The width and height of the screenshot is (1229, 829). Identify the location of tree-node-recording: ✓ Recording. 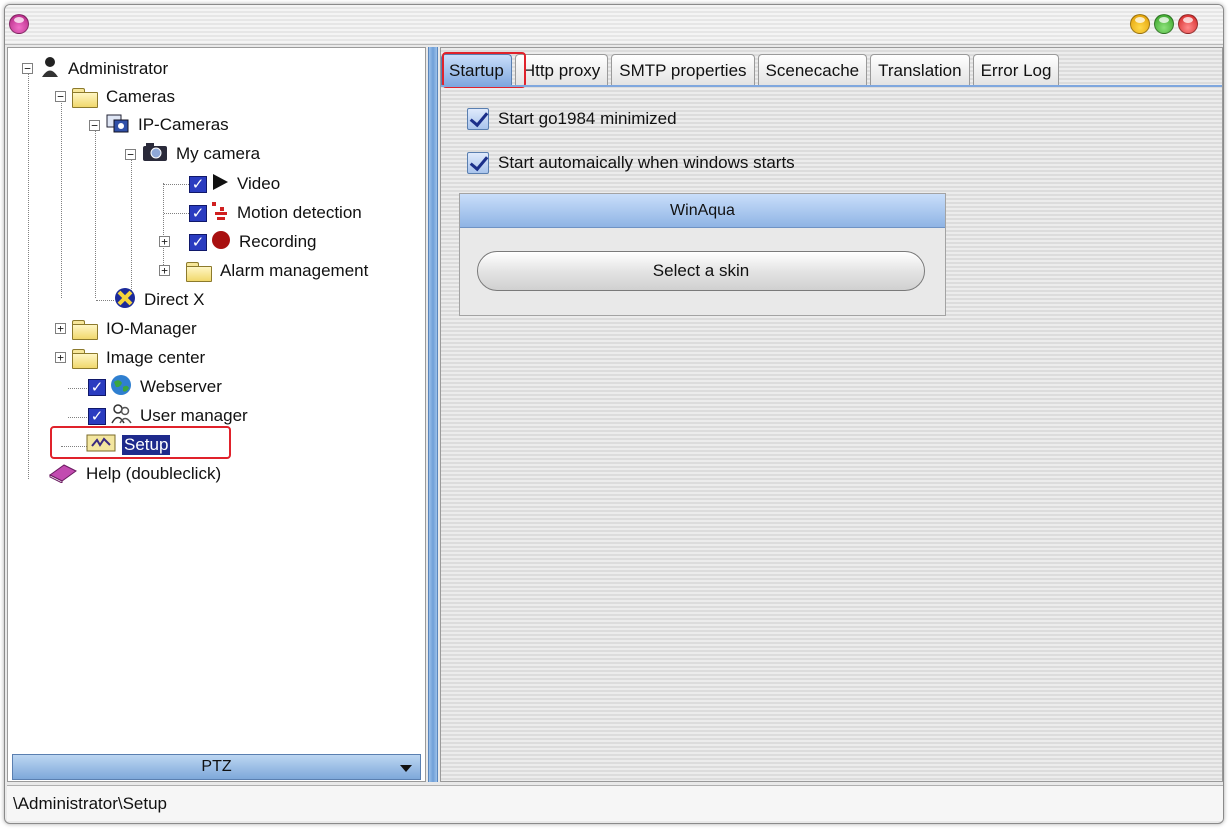
(254, 242).